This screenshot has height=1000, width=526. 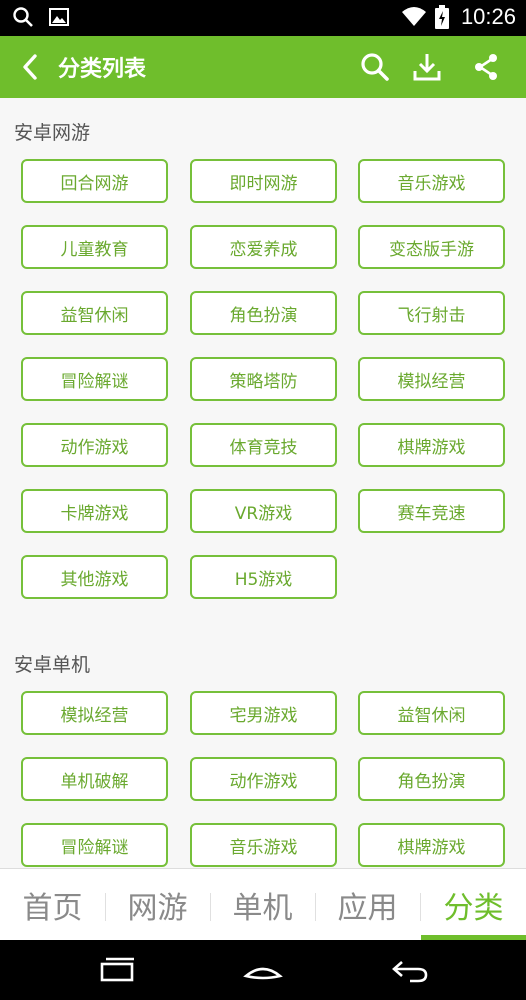 What do you see at coordinates (486, 67) in the screenshot?
I see `share-icon` at bounding box center [486, 67].